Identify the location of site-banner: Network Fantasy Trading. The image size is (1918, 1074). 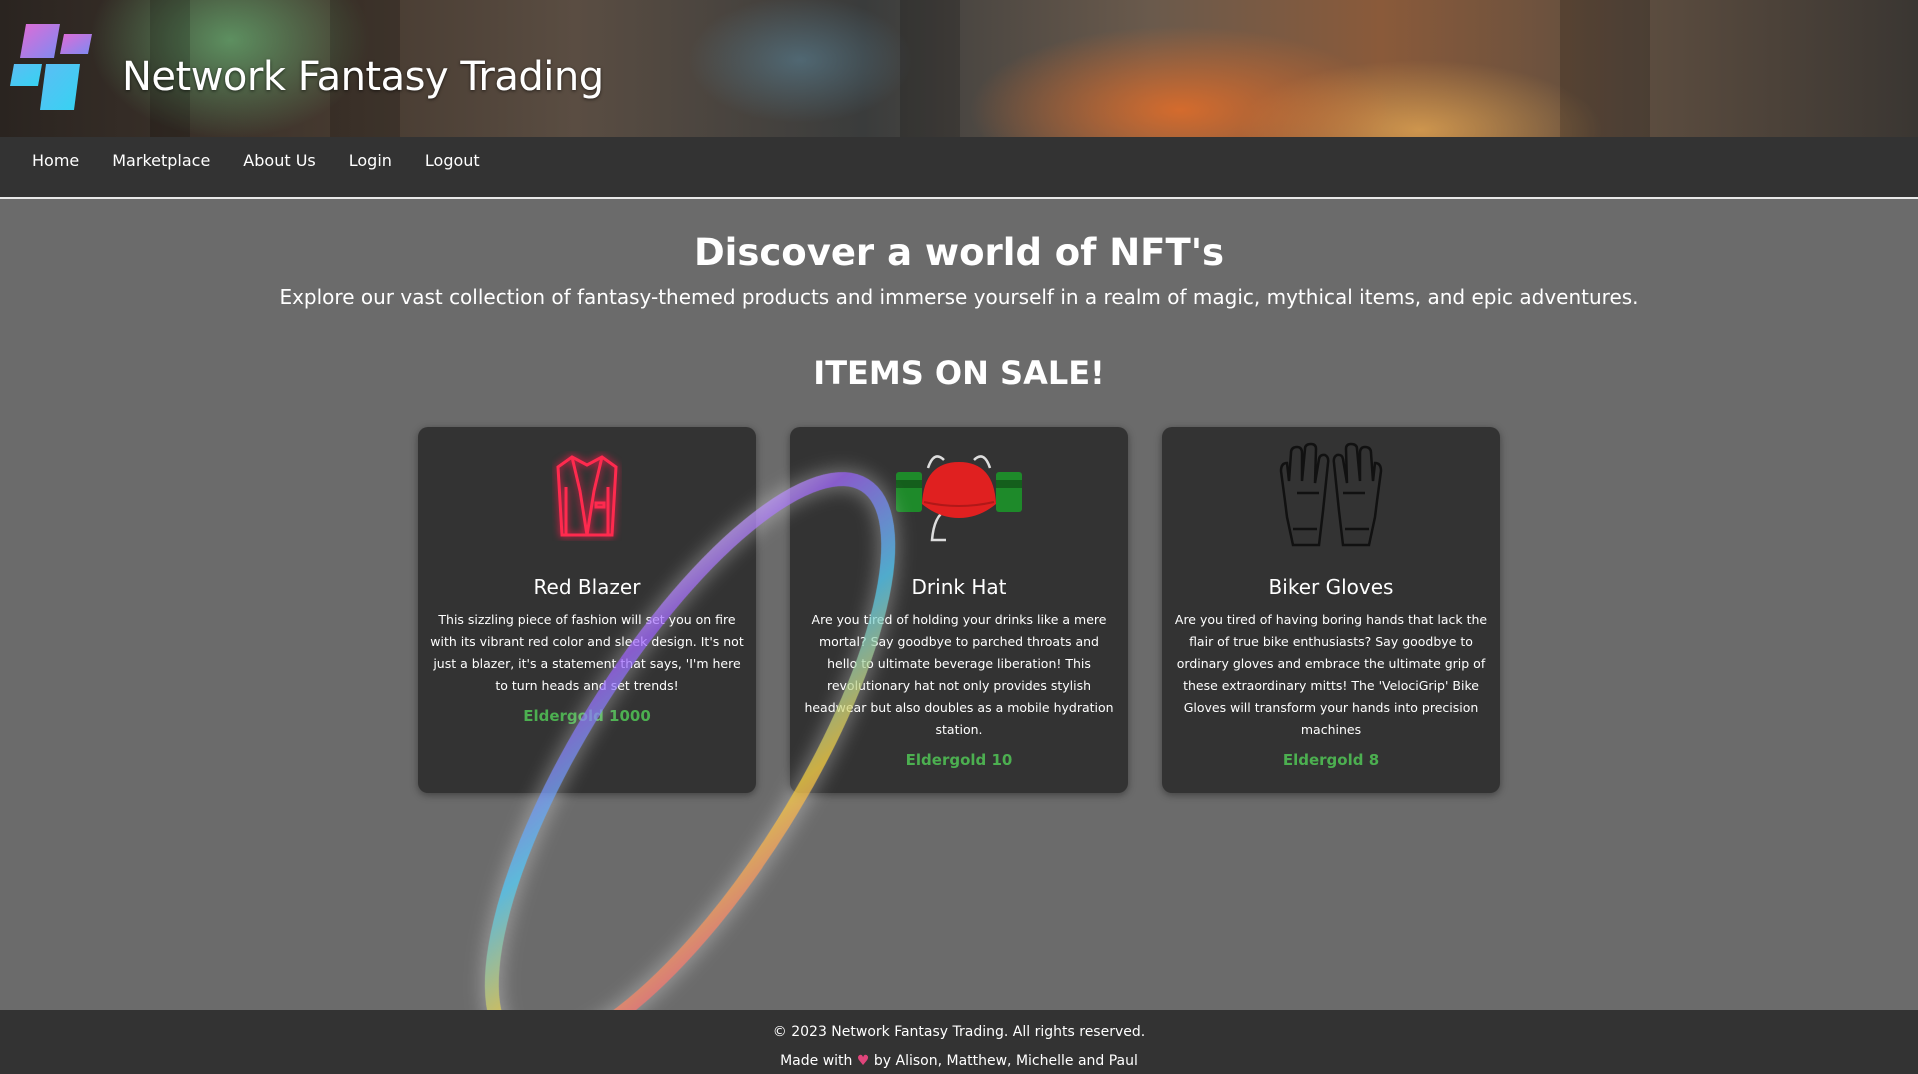
(959, 68).